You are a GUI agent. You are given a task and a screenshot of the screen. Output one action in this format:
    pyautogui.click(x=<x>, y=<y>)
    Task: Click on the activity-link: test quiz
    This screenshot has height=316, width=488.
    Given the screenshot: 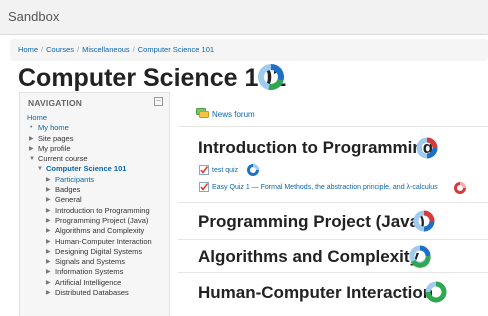 What is the action you would take?
    pyautogui.click(x=225, y=170)
    